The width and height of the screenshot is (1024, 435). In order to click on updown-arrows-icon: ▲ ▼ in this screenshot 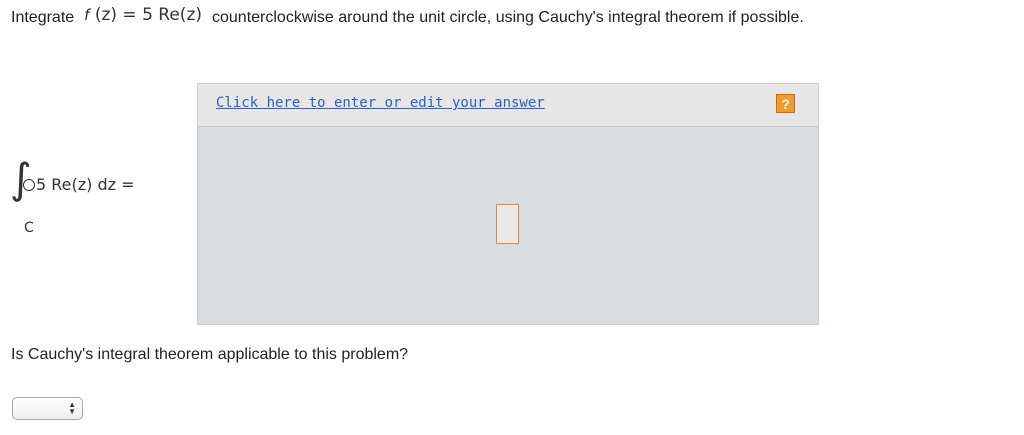, I will do `click(72, 408)`.